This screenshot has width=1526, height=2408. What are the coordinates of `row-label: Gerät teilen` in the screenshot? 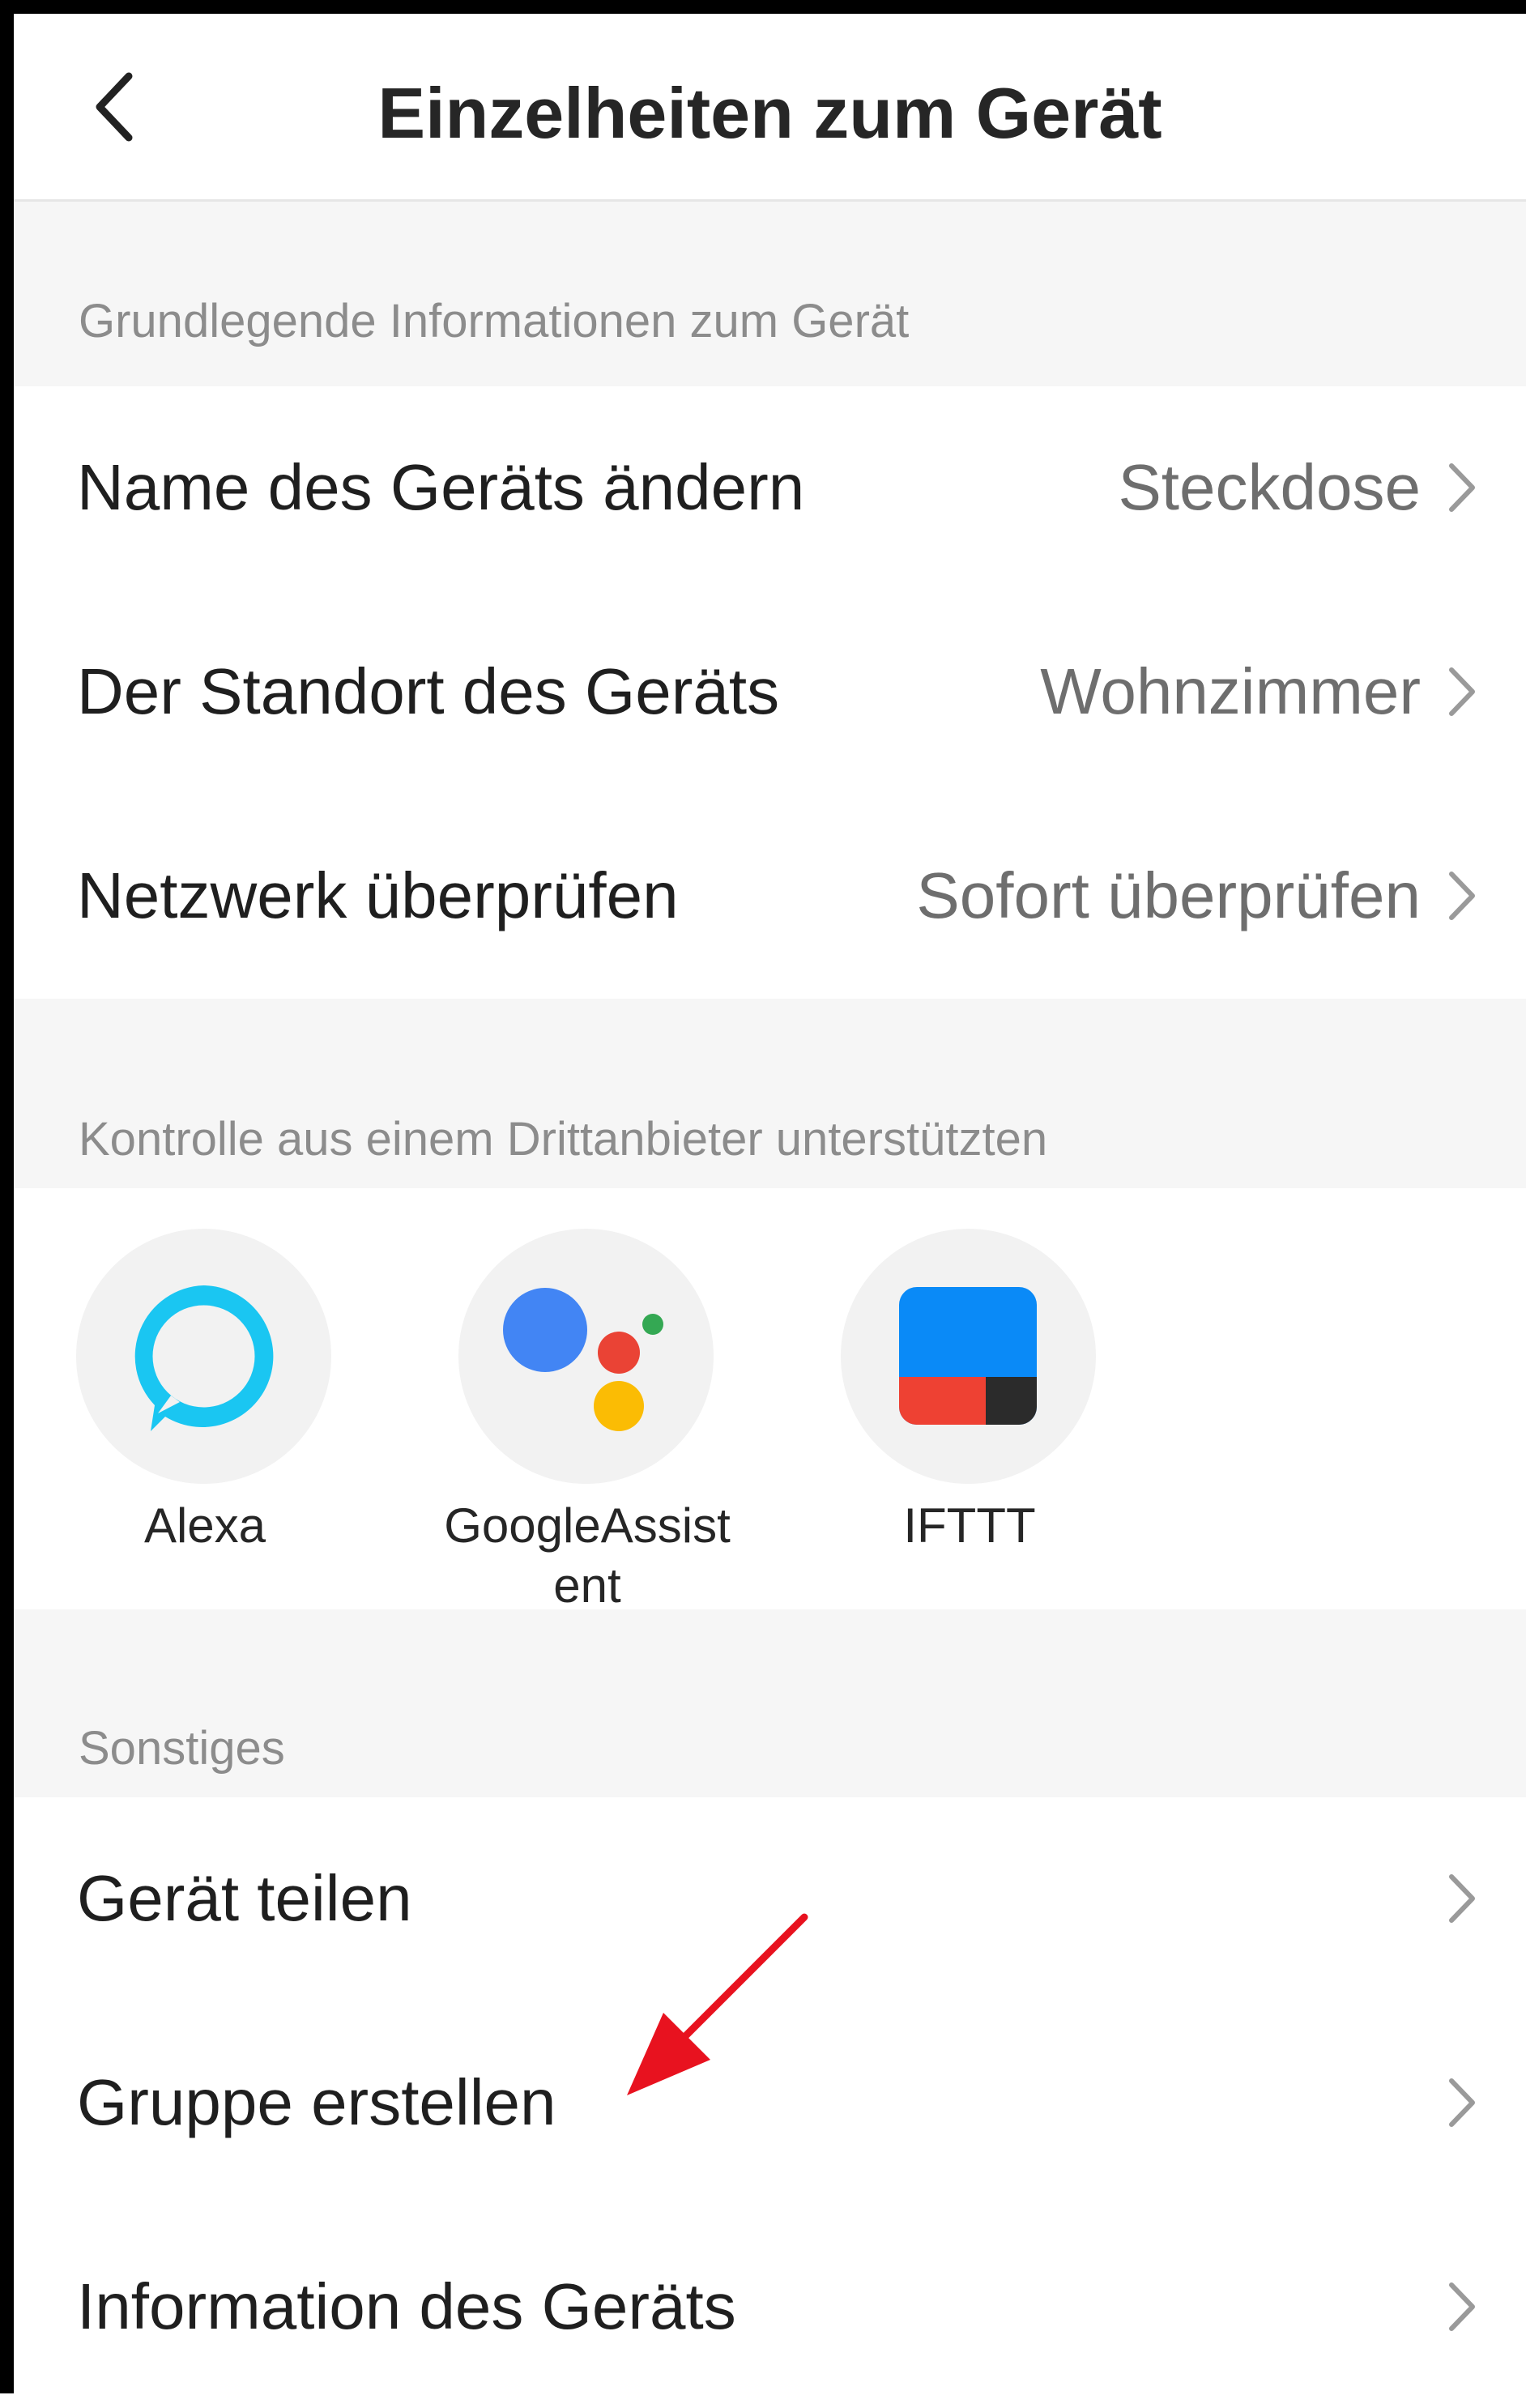 It's located at (244, 1898).